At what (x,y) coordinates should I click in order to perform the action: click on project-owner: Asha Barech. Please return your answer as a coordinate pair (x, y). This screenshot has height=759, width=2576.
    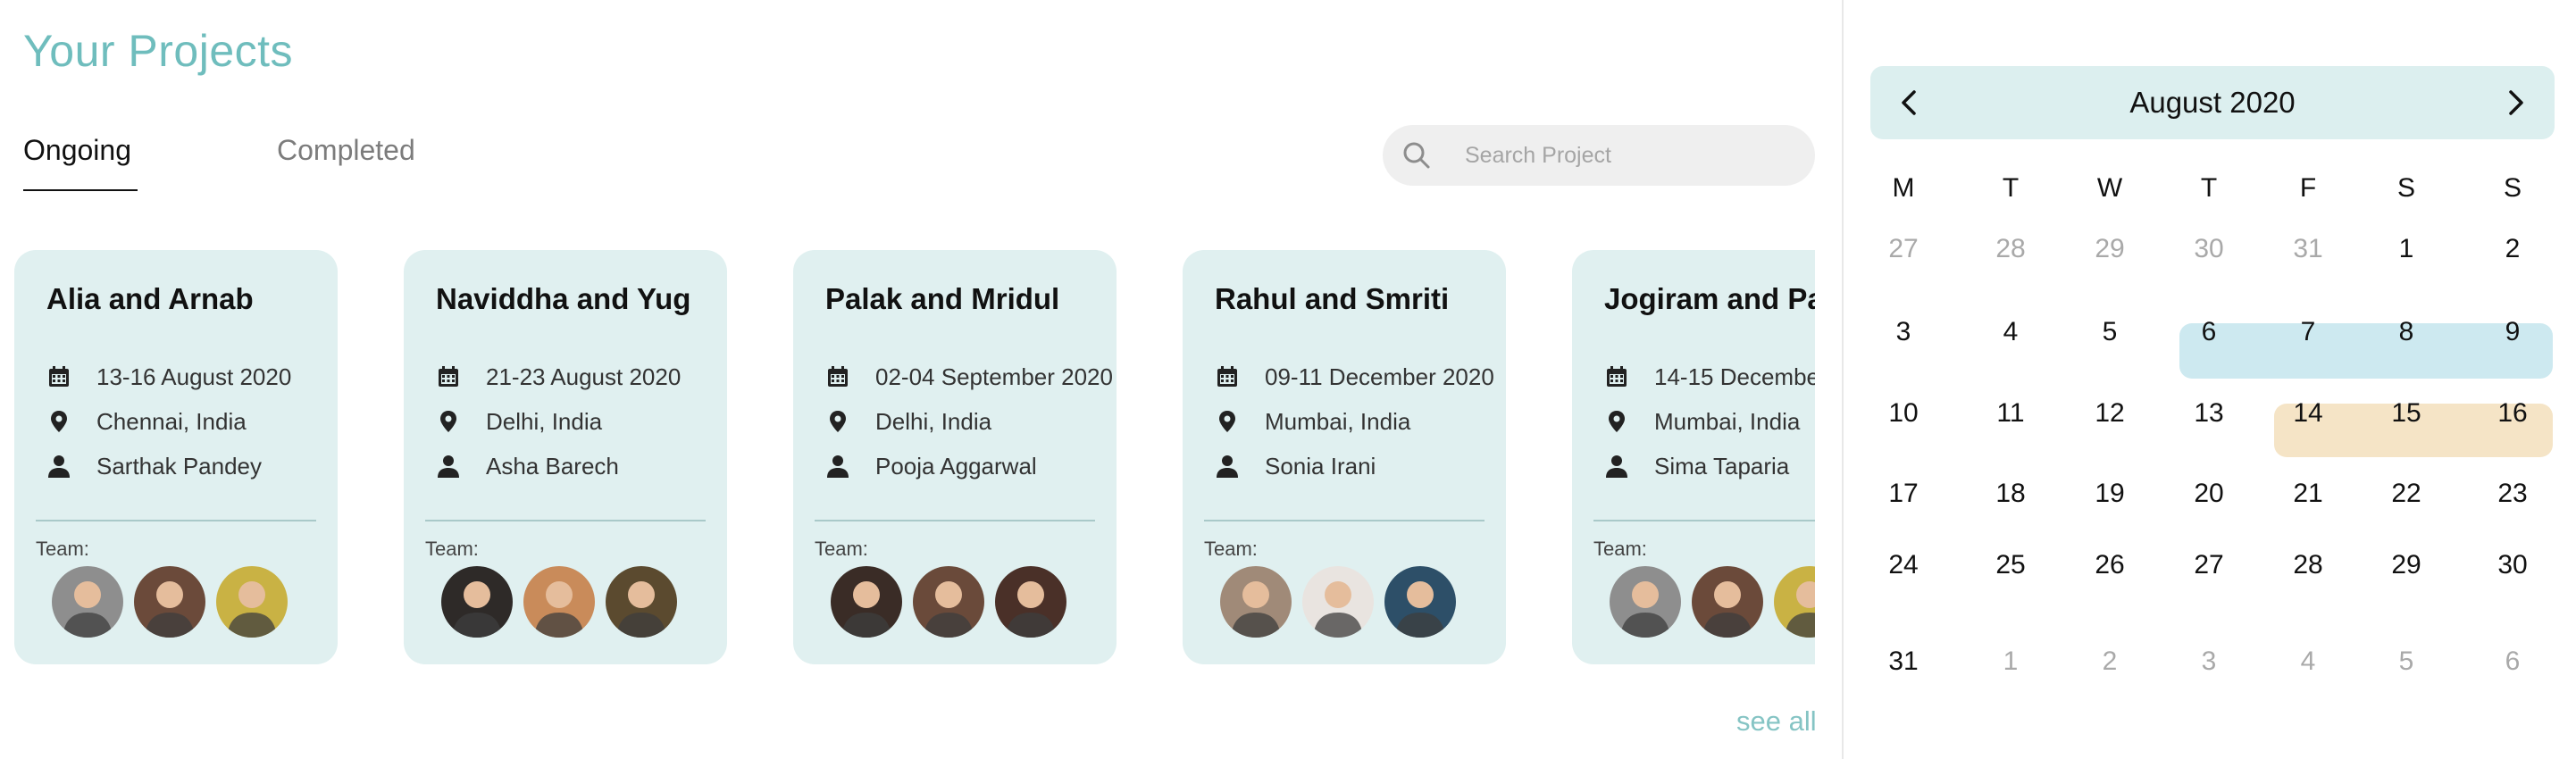
    Looking at the image, I should click on (553, 467).